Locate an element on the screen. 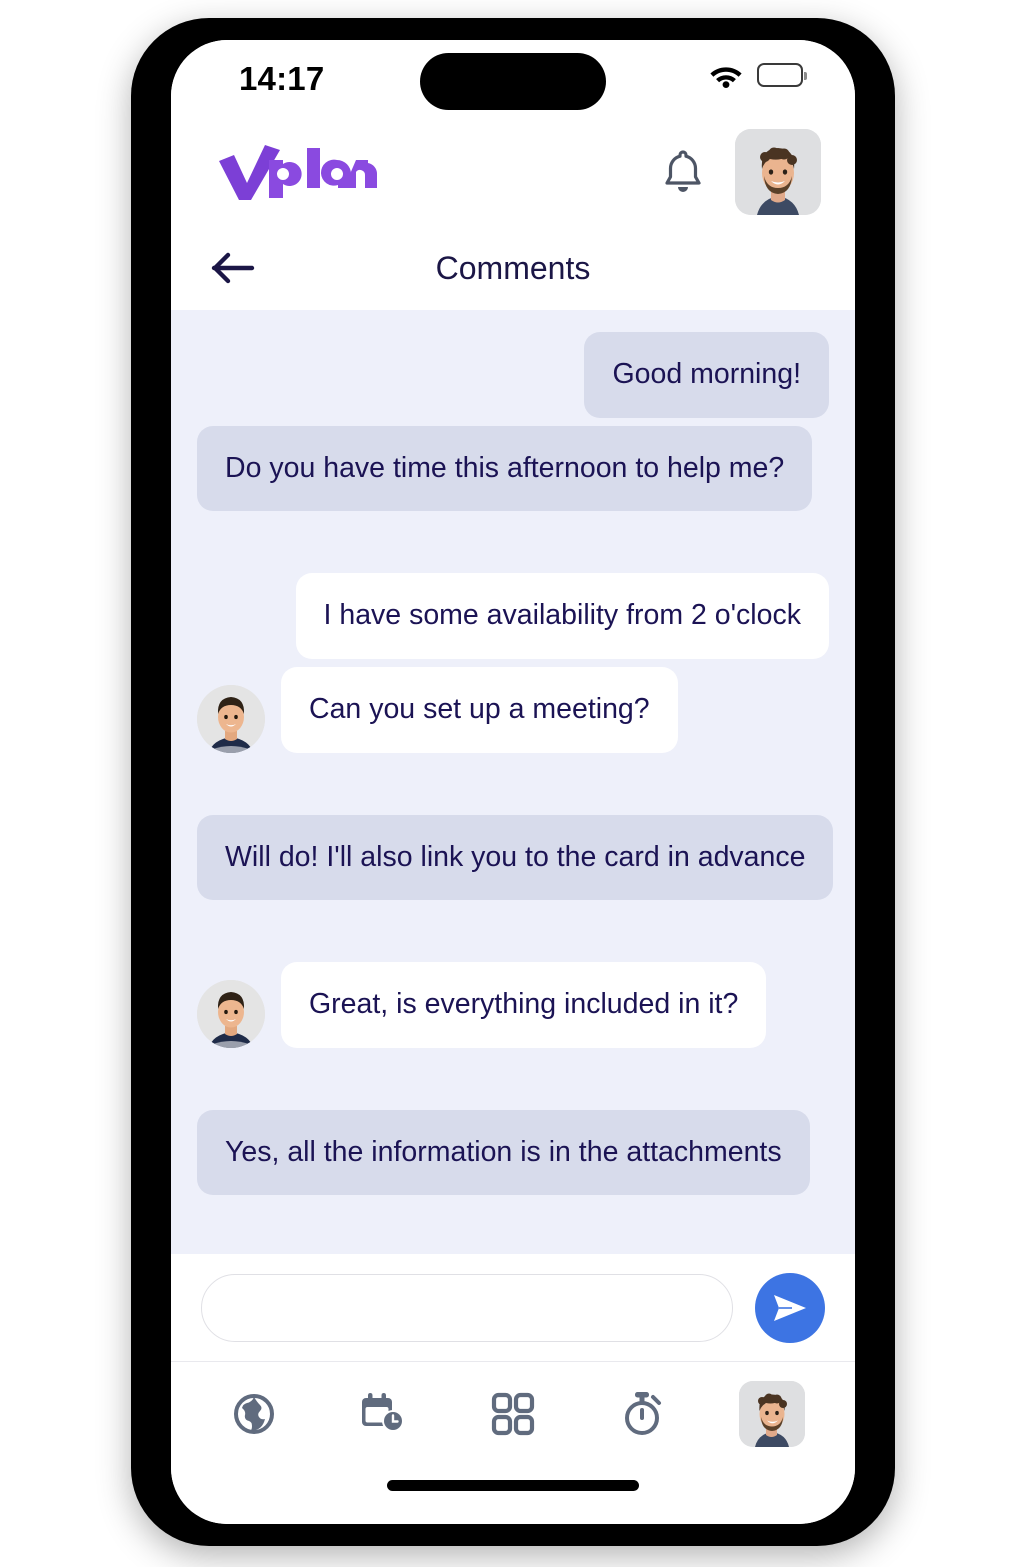 The width and height of the screenshot is (1026, 1567). calendar-clock-icon is located at coordinates (383, 1414).